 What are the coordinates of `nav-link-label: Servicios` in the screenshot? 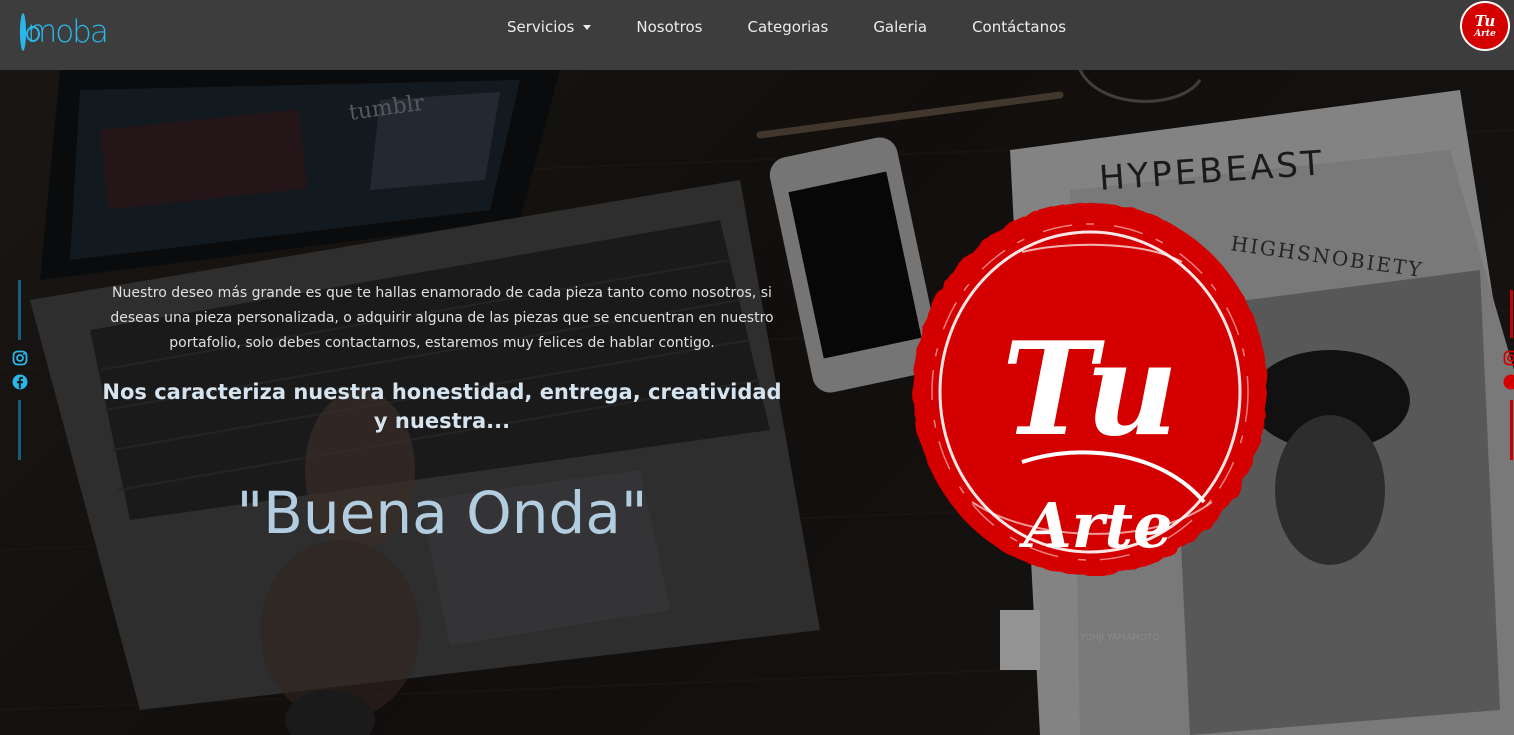 It's located at (541, 27).